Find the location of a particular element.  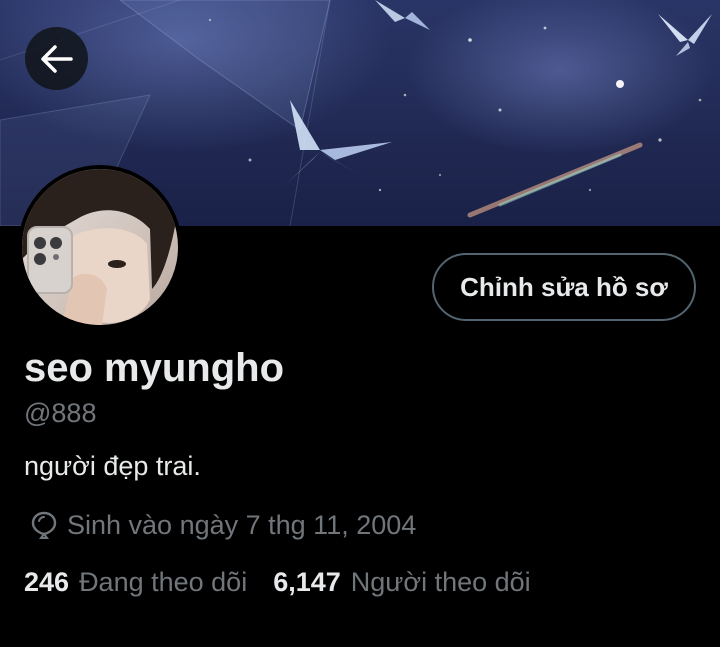

following-link: 246 Đang theo dõi is located at coordinates (135, 582).